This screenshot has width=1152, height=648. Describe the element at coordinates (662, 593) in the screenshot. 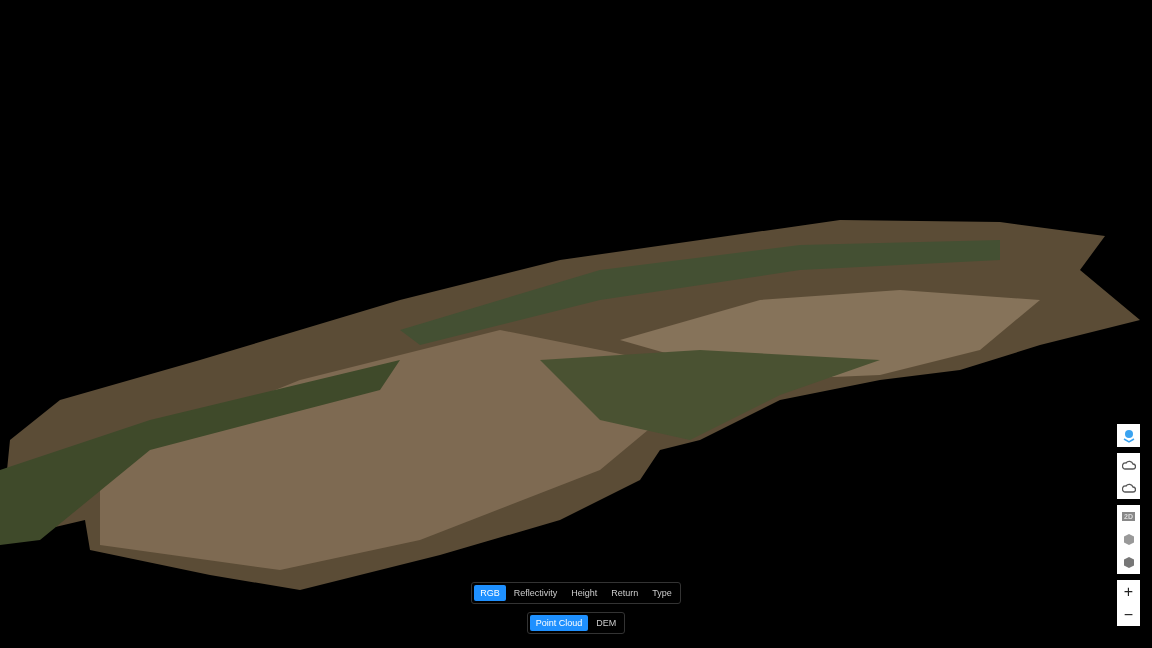

I see `color-mode-tab: Type` at that location.